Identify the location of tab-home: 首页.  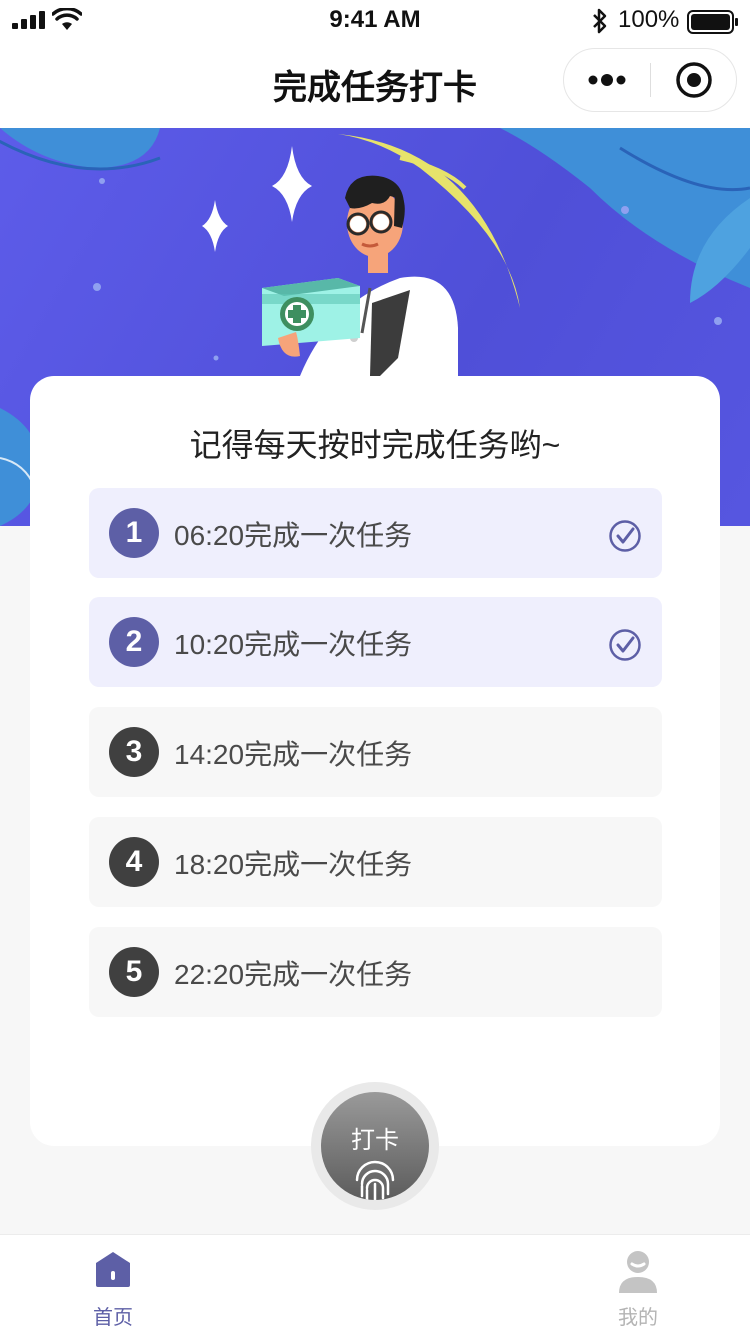
(113, 1284).